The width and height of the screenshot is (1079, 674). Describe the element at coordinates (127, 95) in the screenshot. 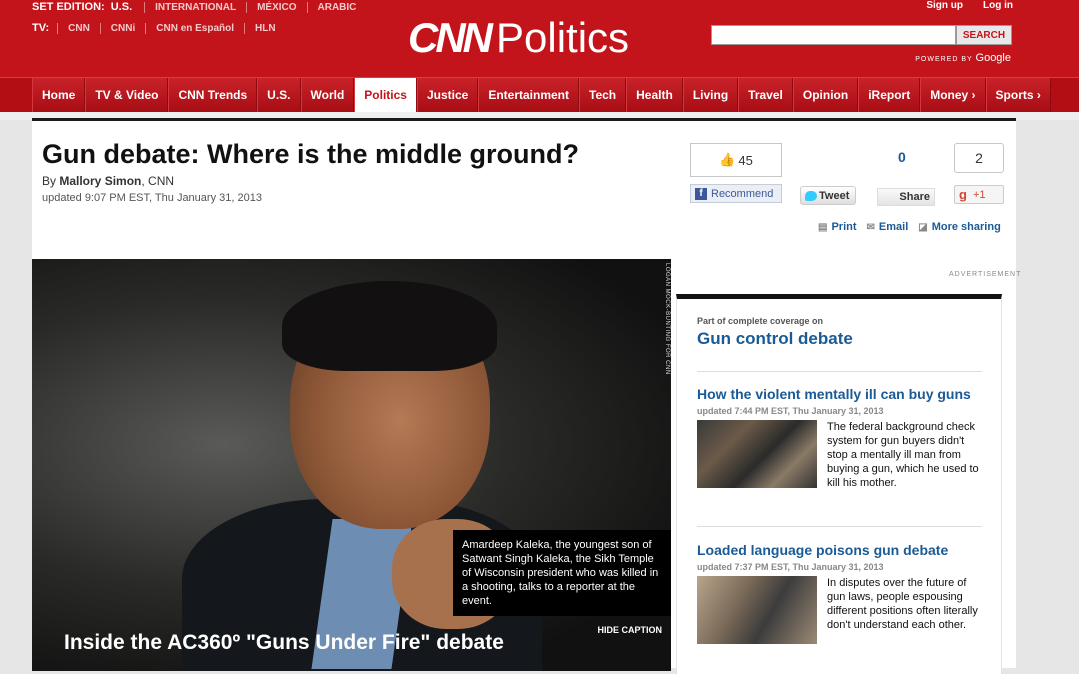

I see `nav-tv-video: TV & Video` at that location.